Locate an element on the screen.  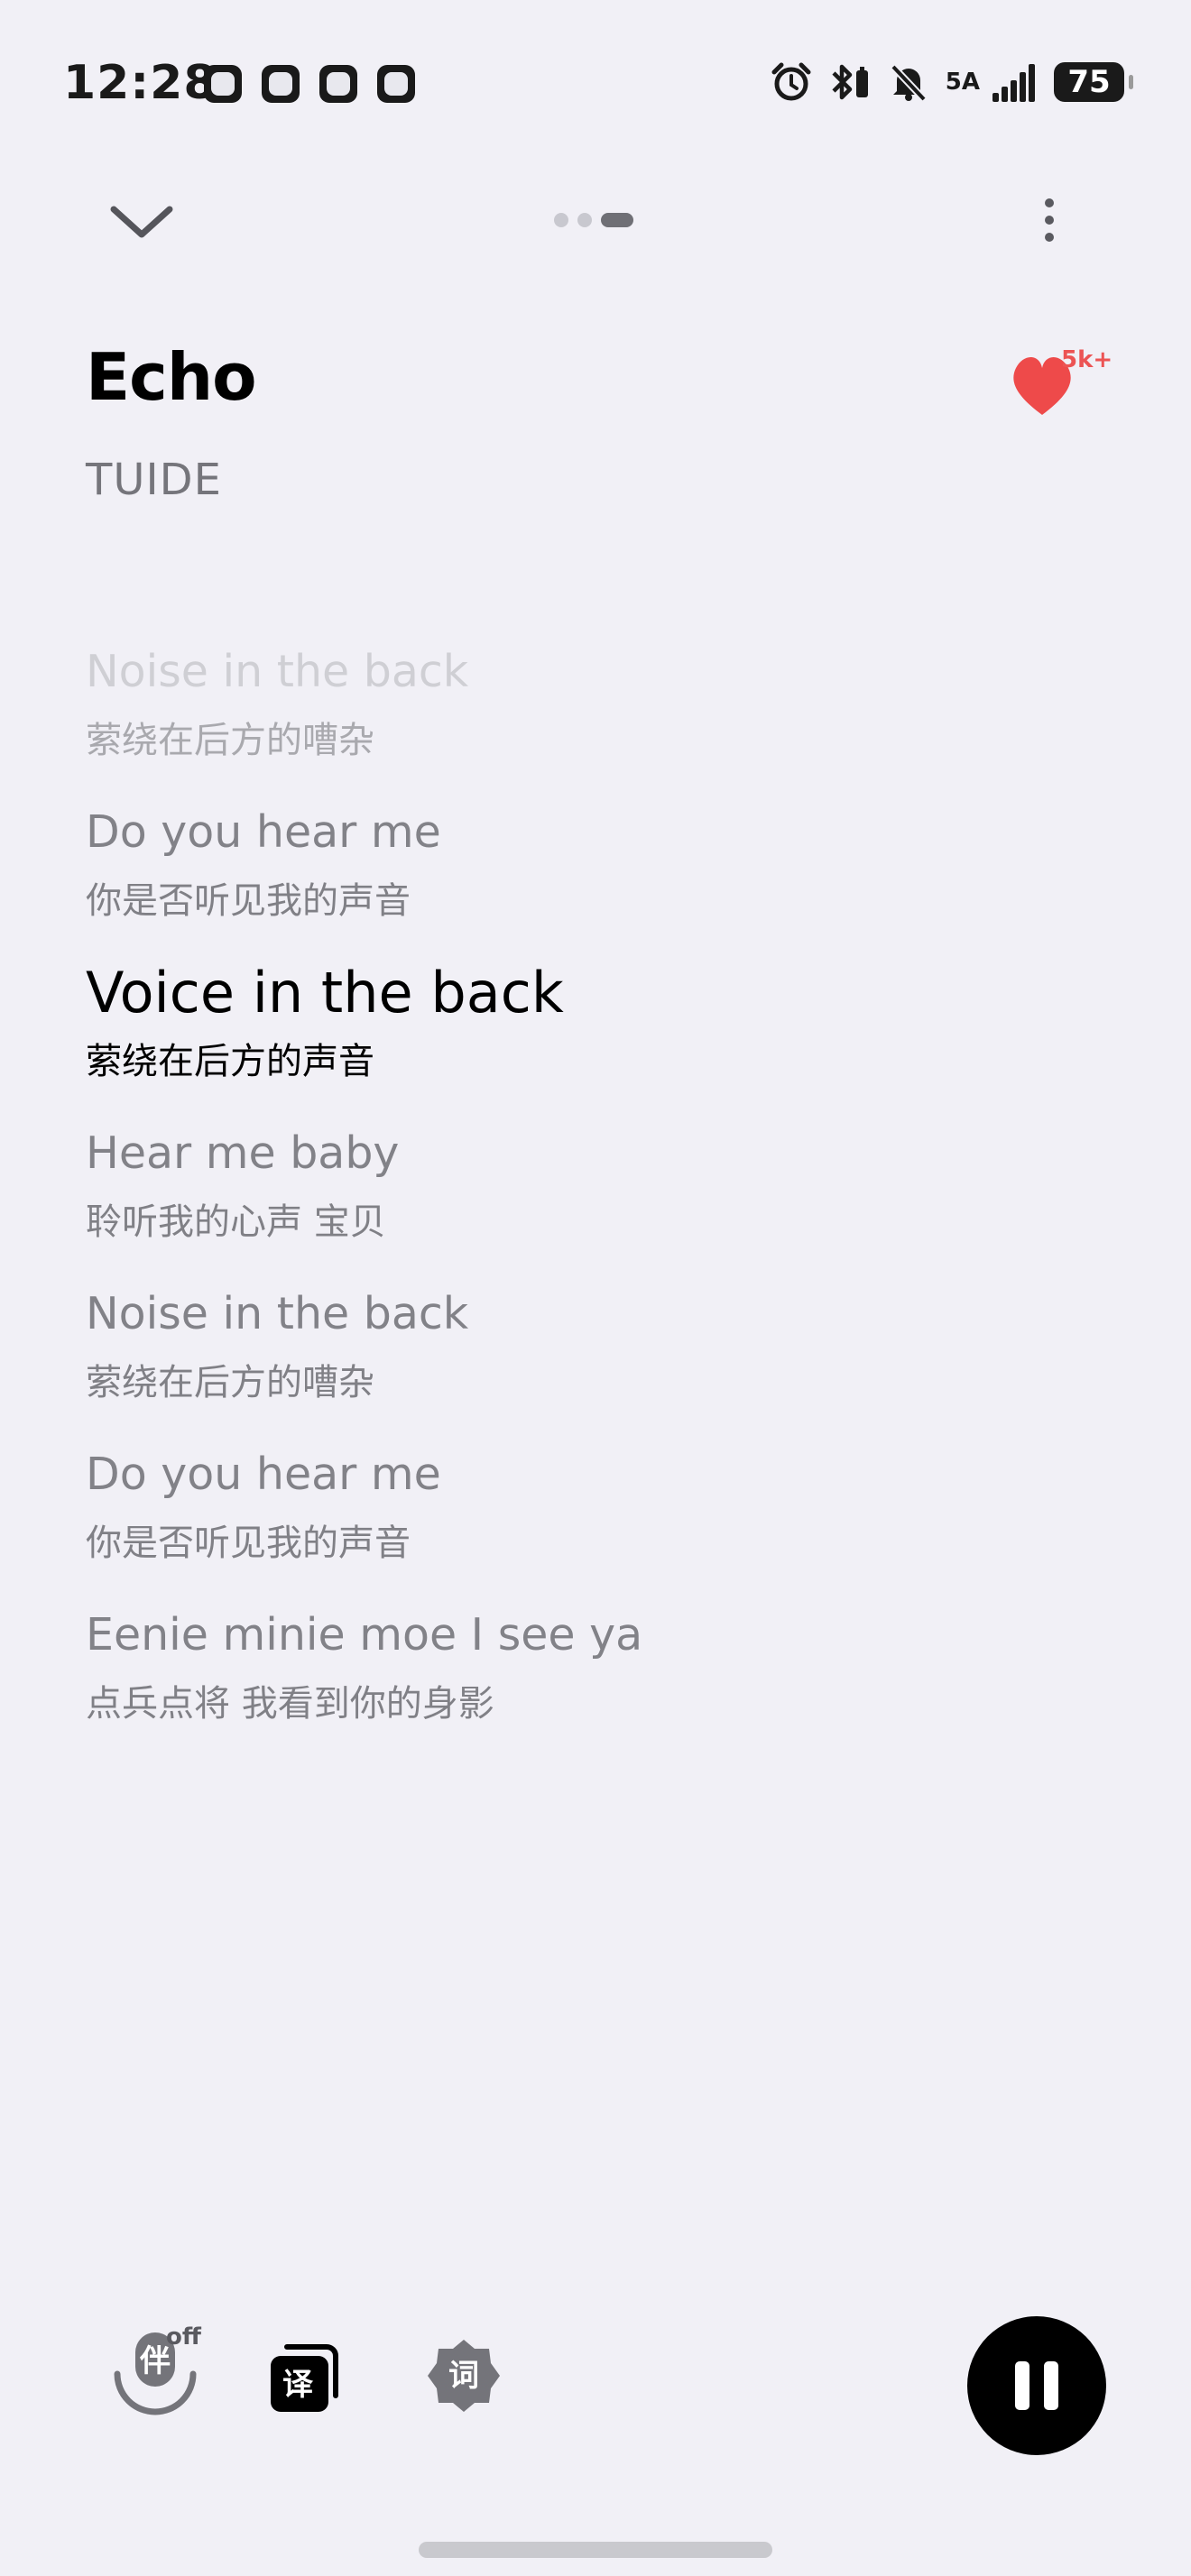
system-icons: 5A 75 is located at coordinates (952, 82).